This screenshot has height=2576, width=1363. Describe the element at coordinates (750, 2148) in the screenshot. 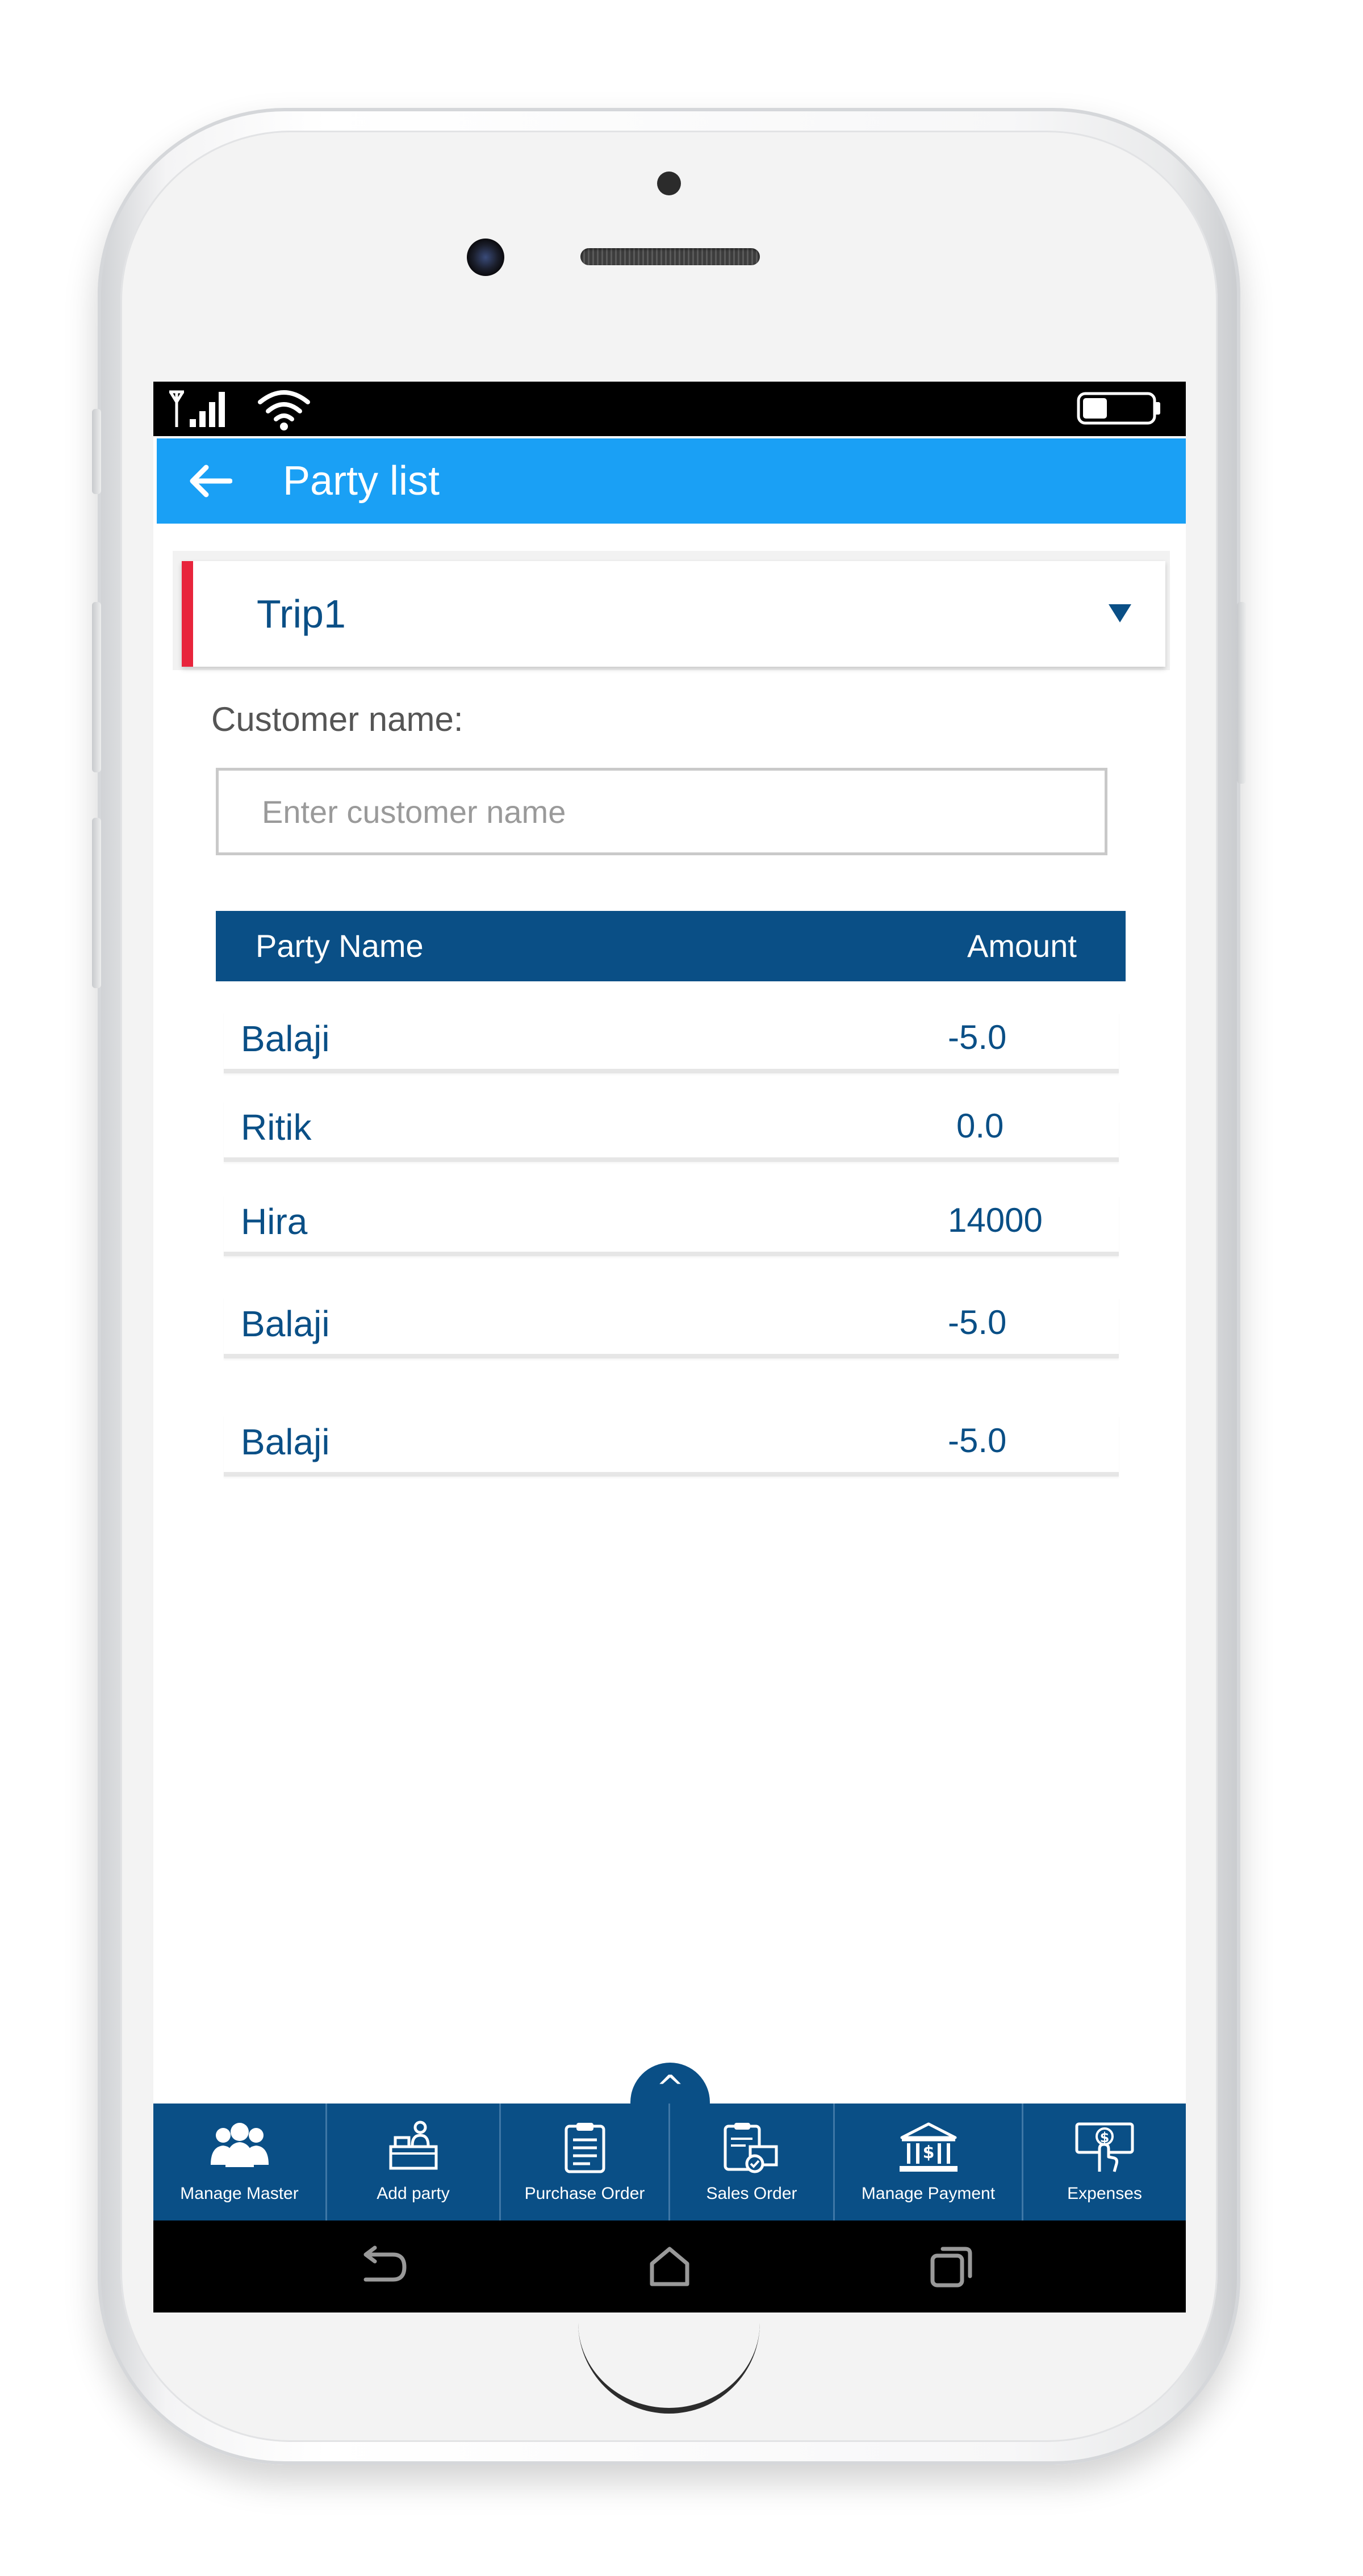

I see `clipboard-check-icon` at that location.